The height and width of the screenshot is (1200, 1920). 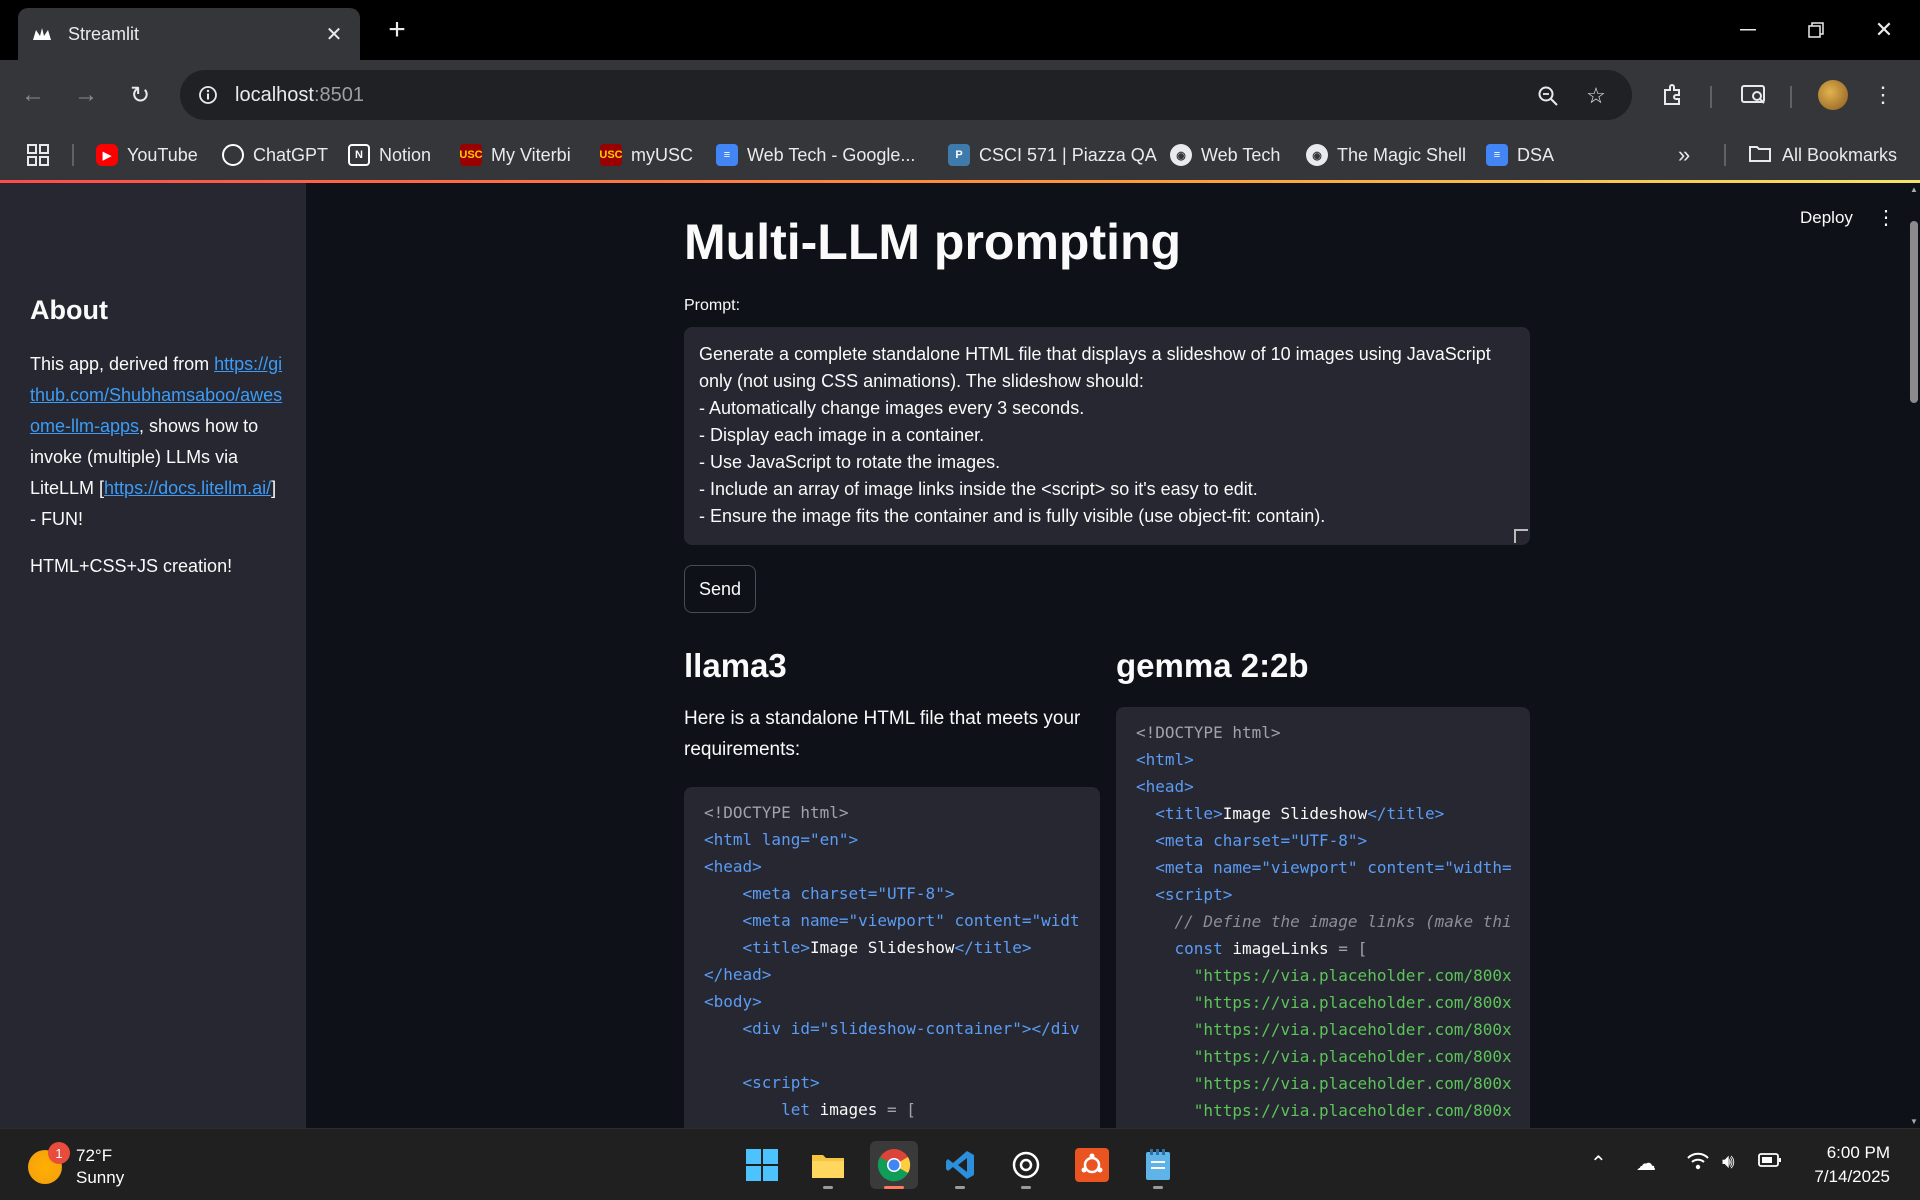 What do you see at coordinates (299, 95) in the screenshot?
I see `url-text: localhost:8501` at bounding box center [299, 95].